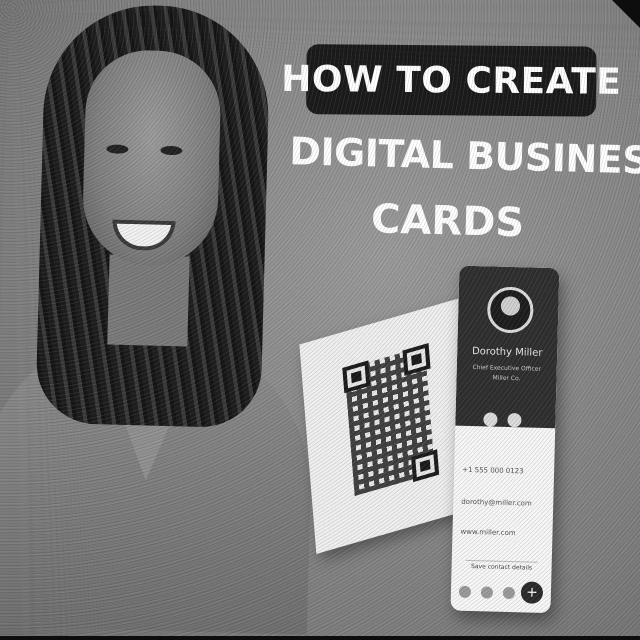  Describe the element at coordinates (447, 221) in the screenshot. I see `headline-line-3: CARDS` at that location.